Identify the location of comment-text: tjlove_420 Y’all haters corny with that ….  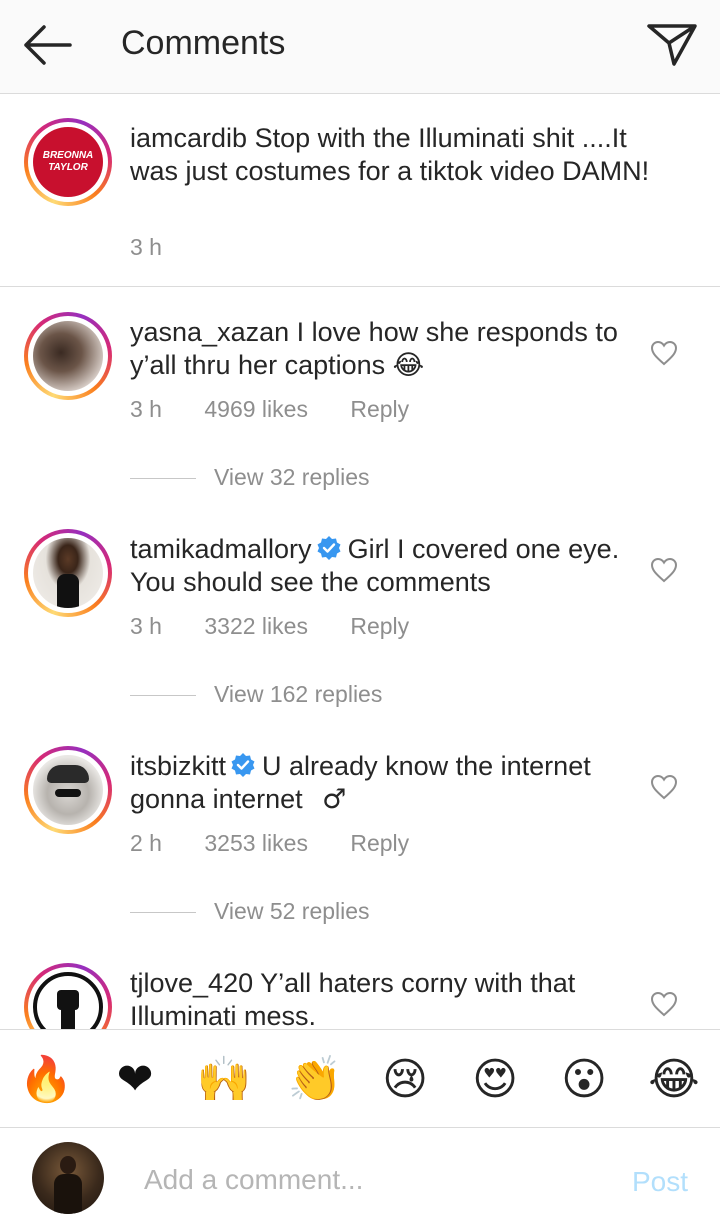
(390, 998).